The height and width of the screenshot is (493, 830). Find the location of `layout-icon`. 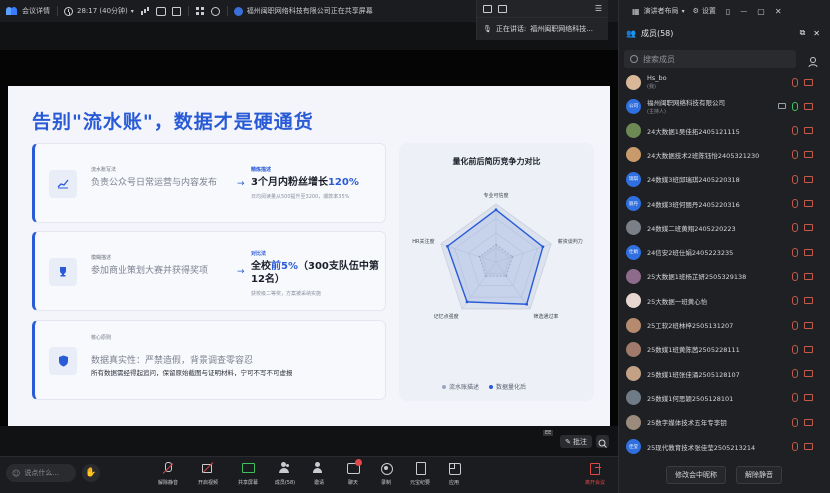

layout-icon is located at coordinates (502, 8).